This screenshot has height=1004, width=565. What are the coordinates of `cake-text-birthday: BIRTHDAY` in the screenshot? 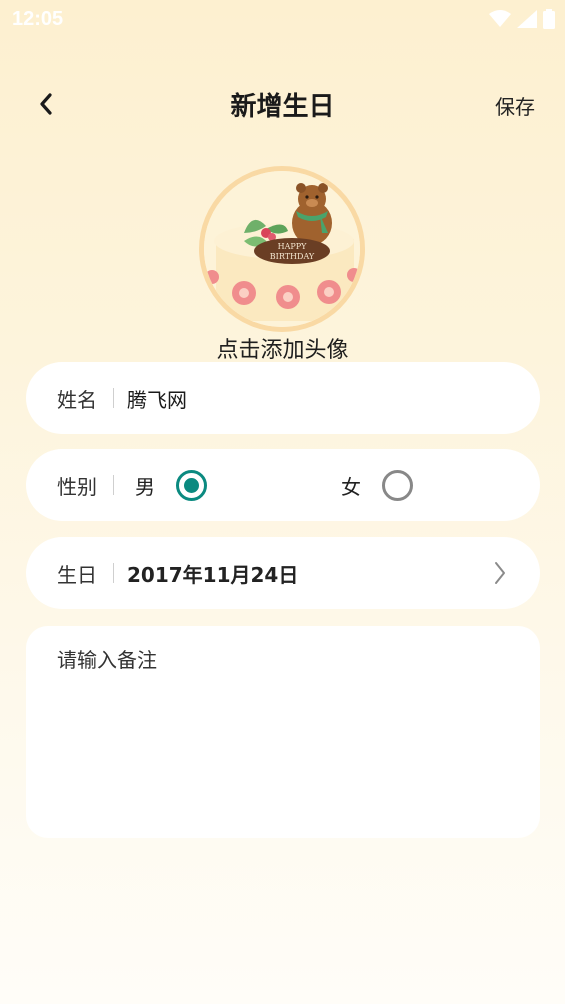 It's located at (292, 256).